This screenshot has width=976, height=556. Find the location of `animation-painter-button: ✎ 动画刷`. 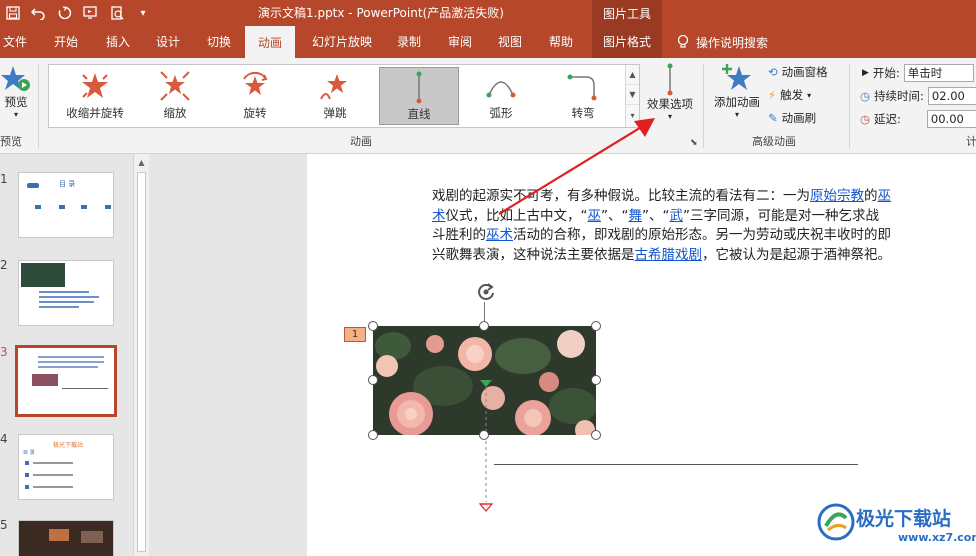

animation-painter-button: ✎ 动画刷 is located at coordinates (792, 118).